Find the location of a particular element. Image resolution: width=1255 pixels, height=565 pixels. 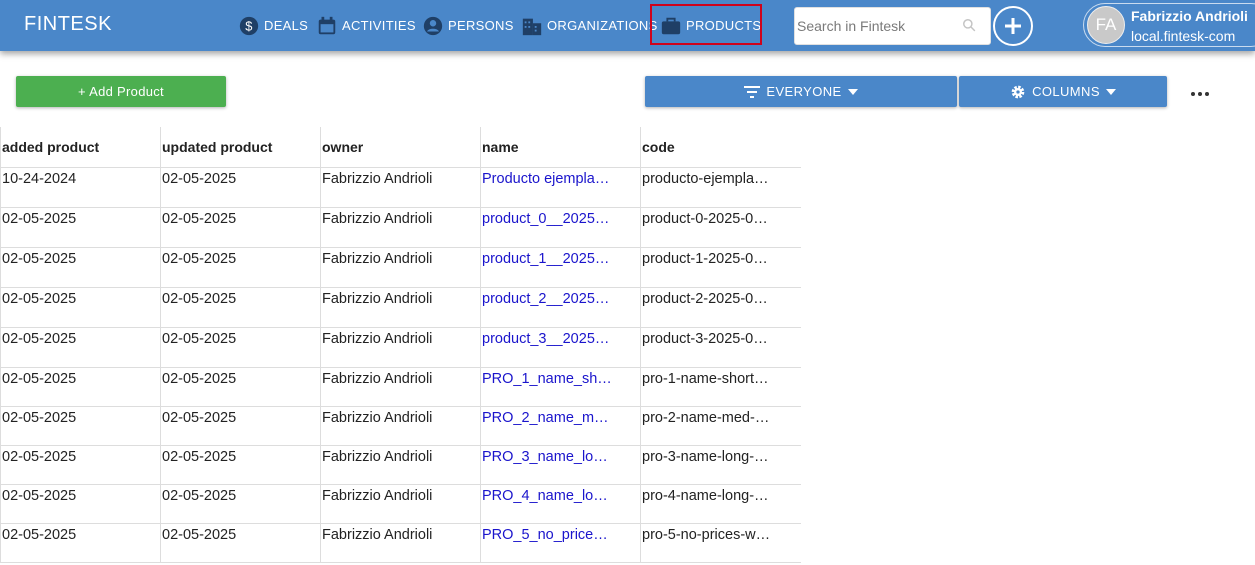

column-header: name is located at coordinates (560, 147).